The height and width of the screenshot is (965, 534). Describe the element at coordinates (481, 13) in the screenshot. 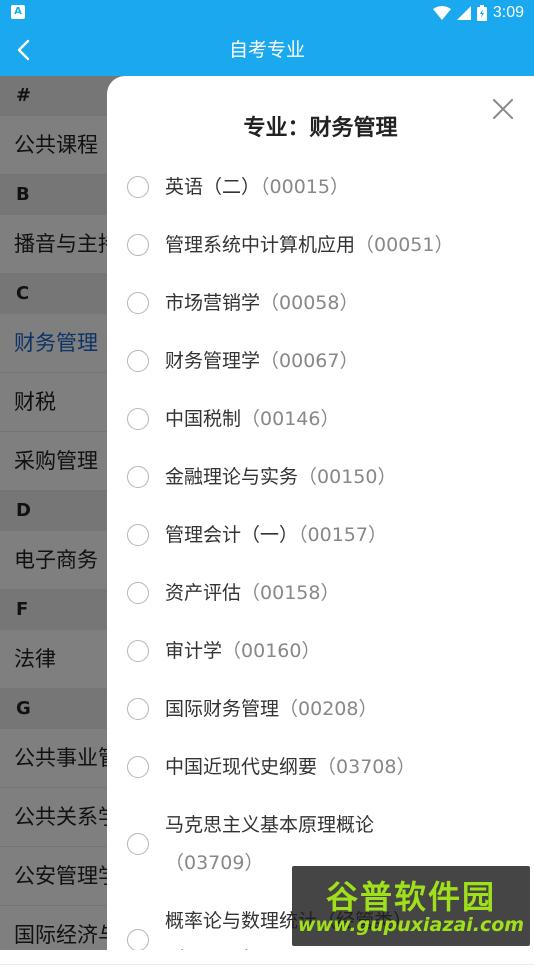

I see `battery-icon` at that location.